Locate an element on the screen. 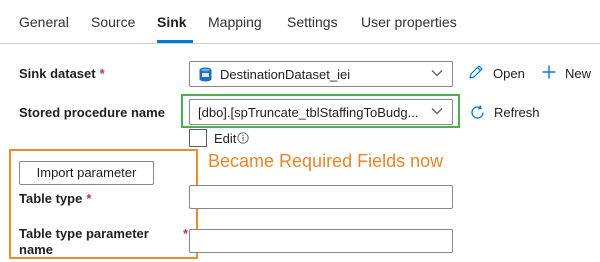 Image resolution: width=600 pixels, height=262 pixels. refresh-button: Refresh is located at coordinates (517, 112).